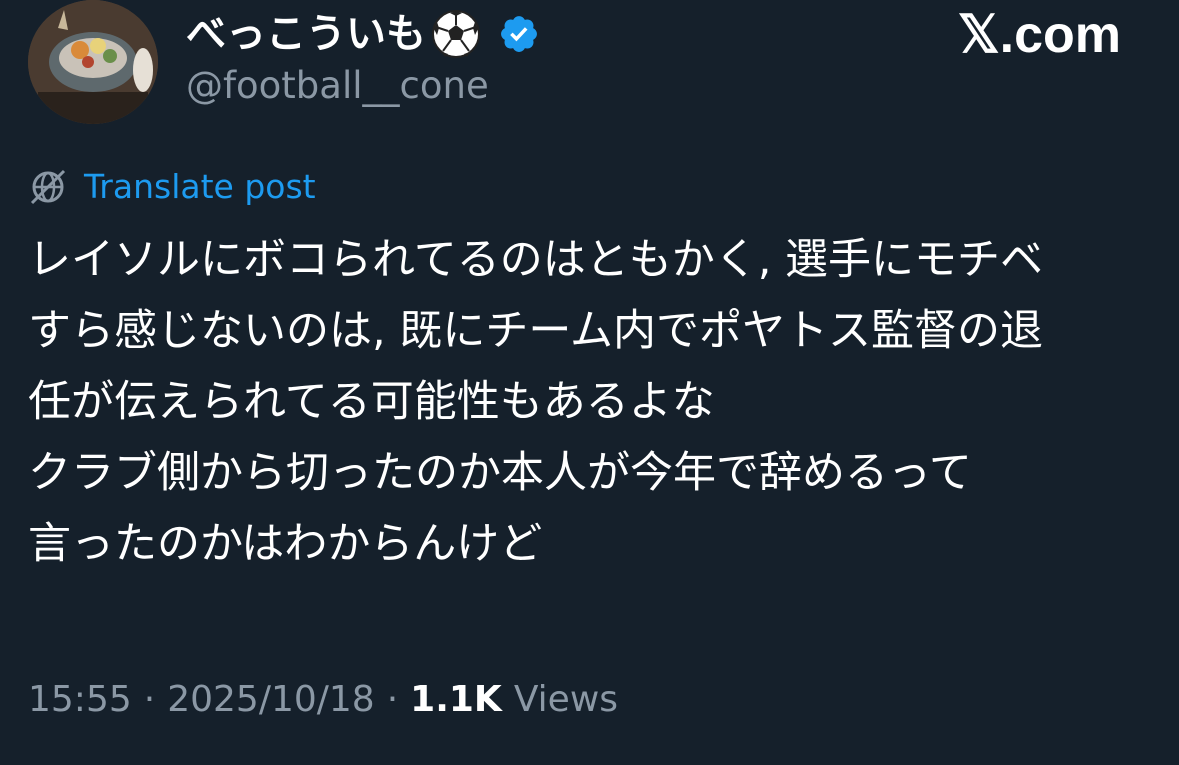 The width and height of the screenshot is (1179, 765). I want to click on tweet-text-line: すら感じないのは, 既にチーム内でポヤトス監督の退, so click(536, 331).